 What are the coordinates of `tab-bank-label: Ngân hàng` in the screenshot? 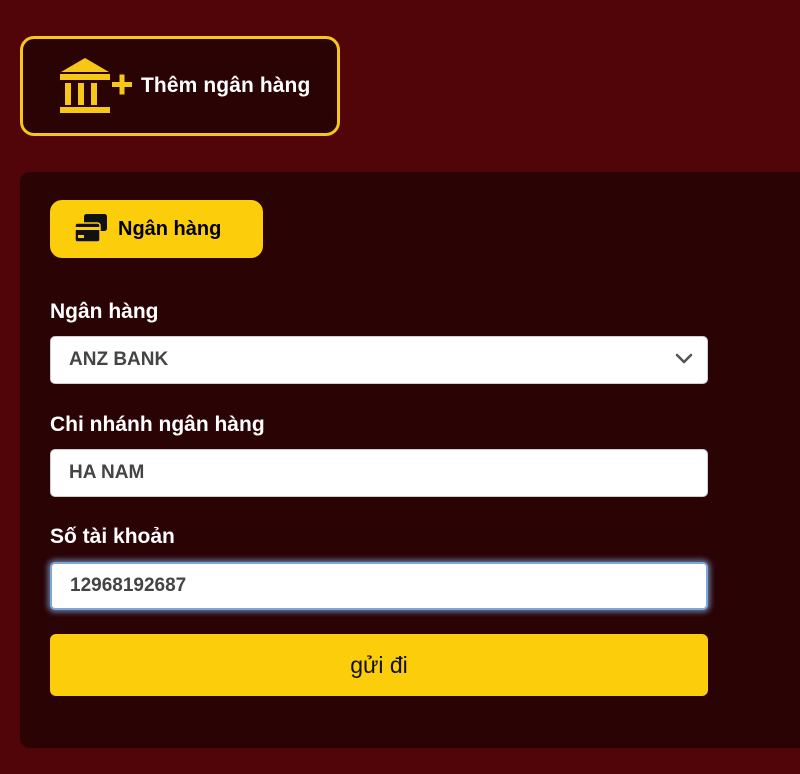 It's located at (170, 228).